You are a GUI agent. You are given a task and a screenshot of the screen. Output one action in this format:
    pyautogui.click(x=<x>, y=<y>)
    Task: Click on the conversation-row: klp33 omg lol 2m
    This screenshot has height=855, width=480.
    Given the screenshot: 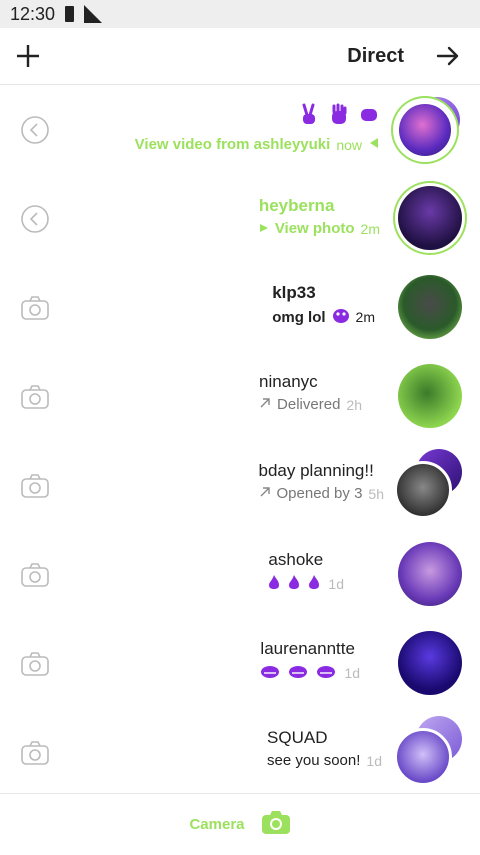 What is the action you would take?
    pyautogui.click(x=240, y=307)
    